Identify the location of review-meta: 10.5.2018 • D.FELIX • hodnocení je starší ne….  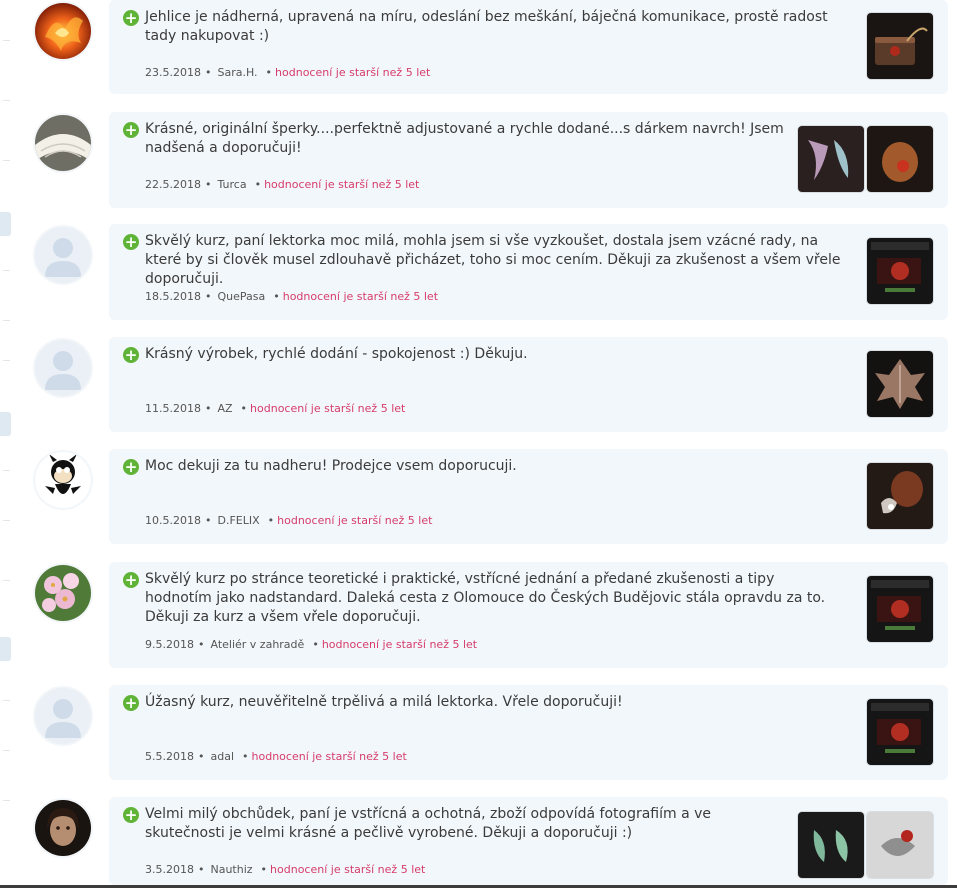
(289, 520).